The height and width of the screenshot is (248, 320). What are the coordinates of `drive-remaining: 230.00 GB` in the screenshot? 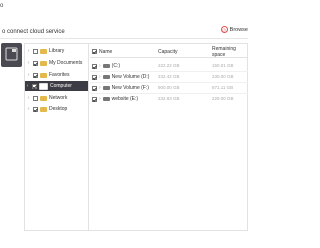 It's located at (223, 76).